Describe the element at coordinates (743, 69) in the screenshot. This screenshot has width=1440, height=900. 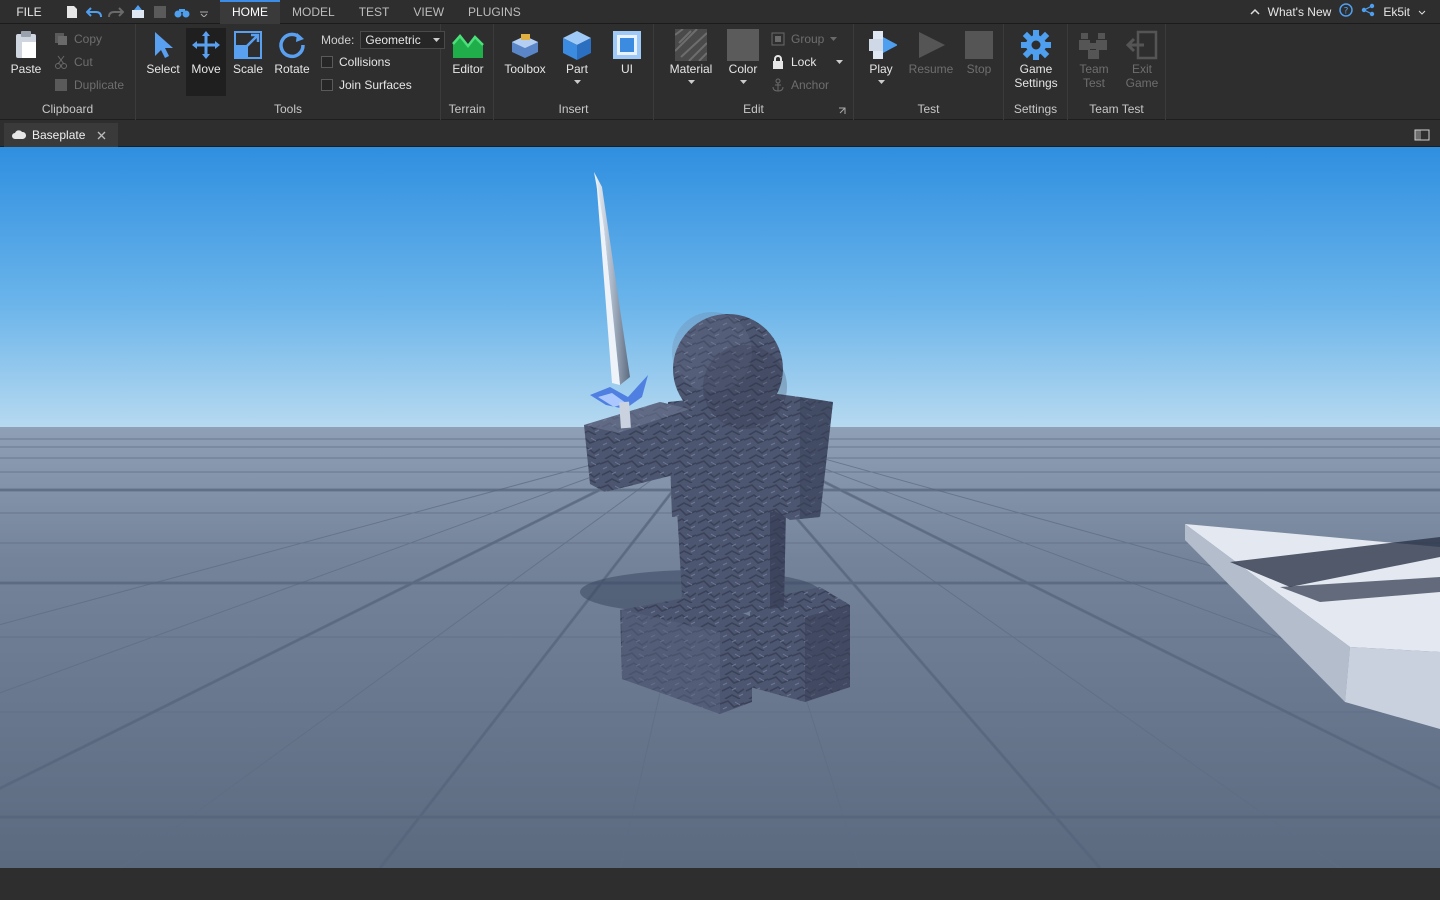
I see `color-label: Color` at that location.